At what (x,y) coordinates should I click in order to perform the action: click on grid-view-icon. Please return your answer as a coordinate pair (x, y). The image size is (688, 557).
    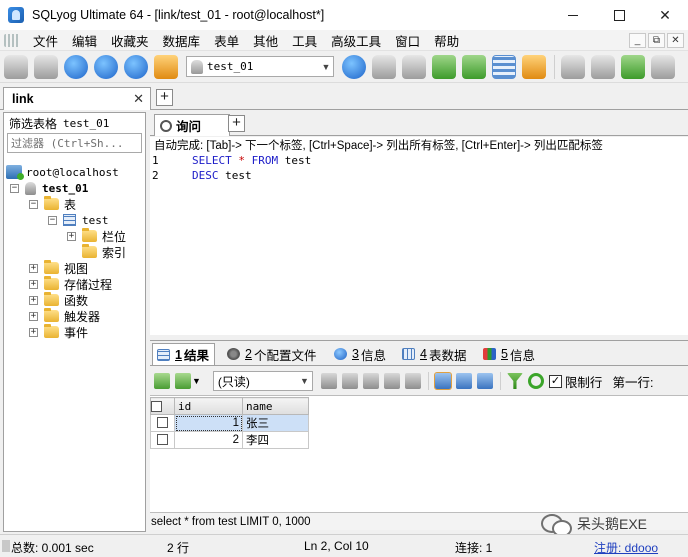
    Looking at the image, I should click on (442, 381).